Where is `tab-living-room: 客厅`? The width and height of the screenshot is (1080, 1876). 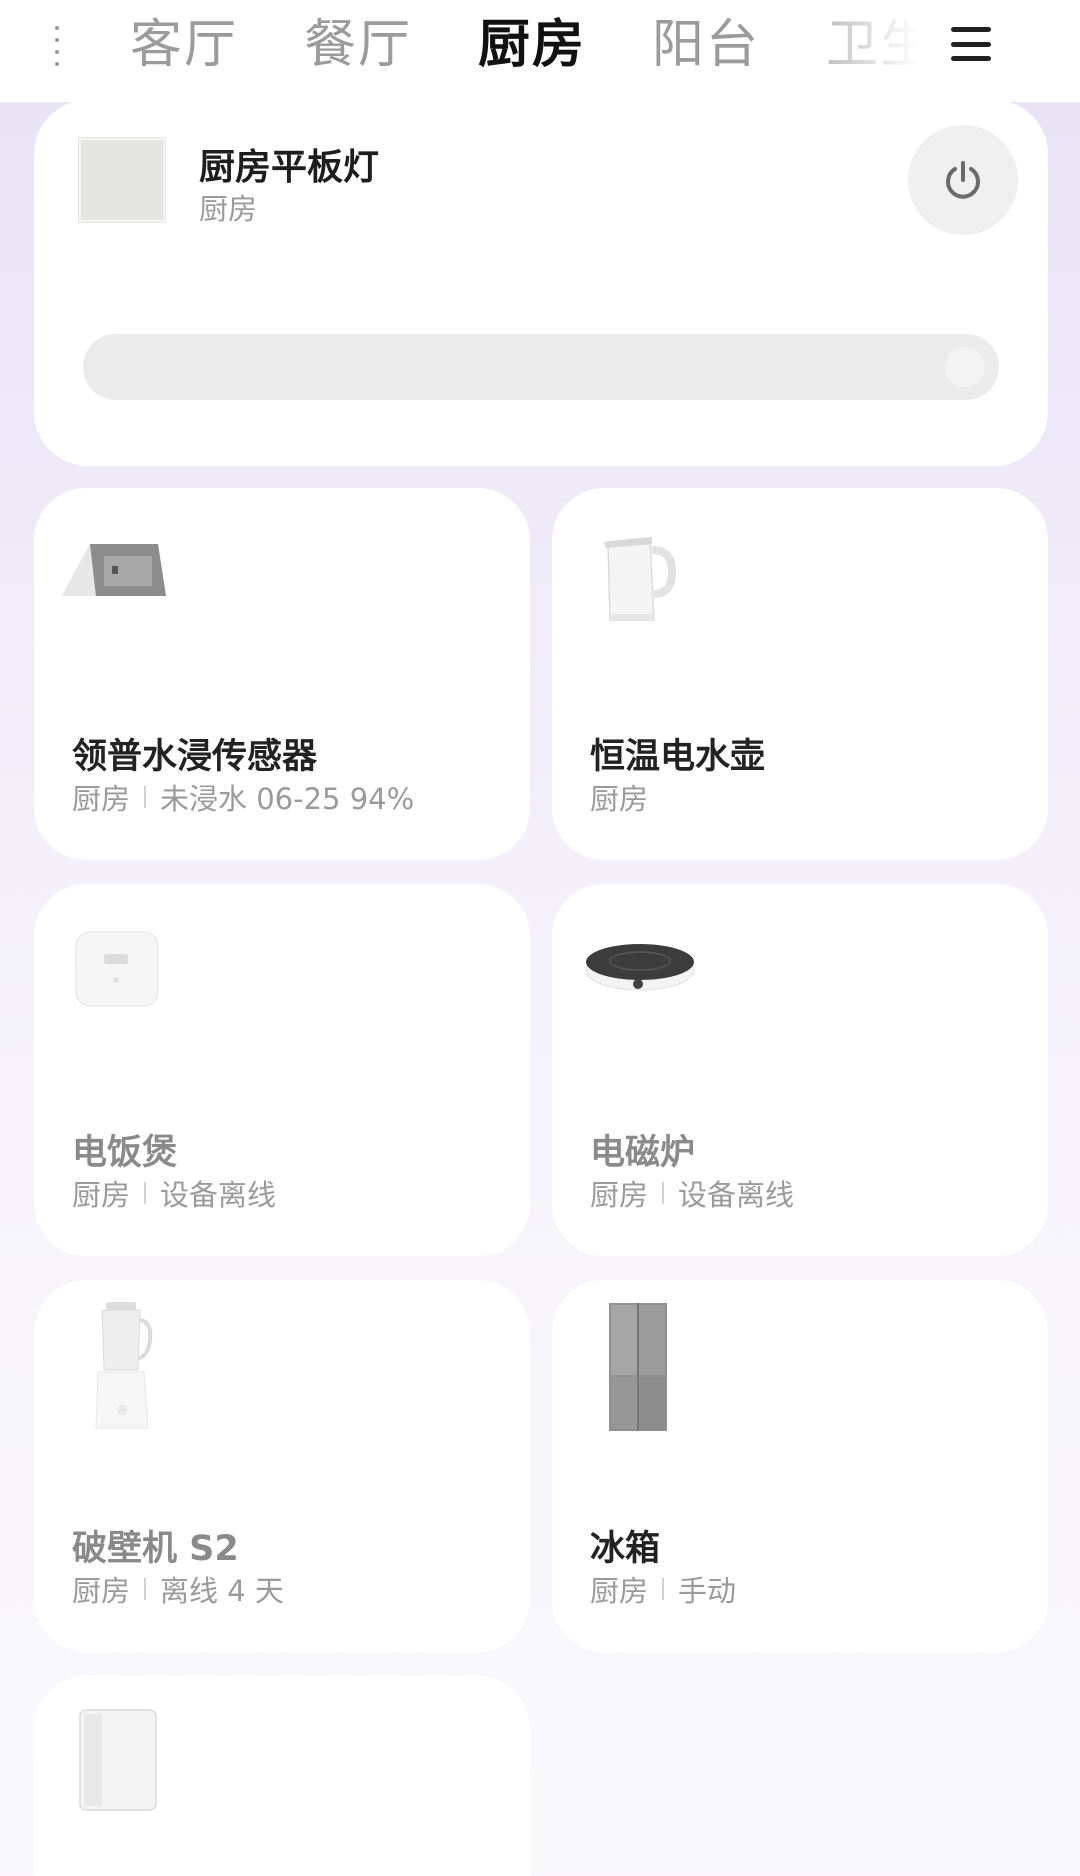
tab-living-room: 客厅 is located at coordinates (184, 45).